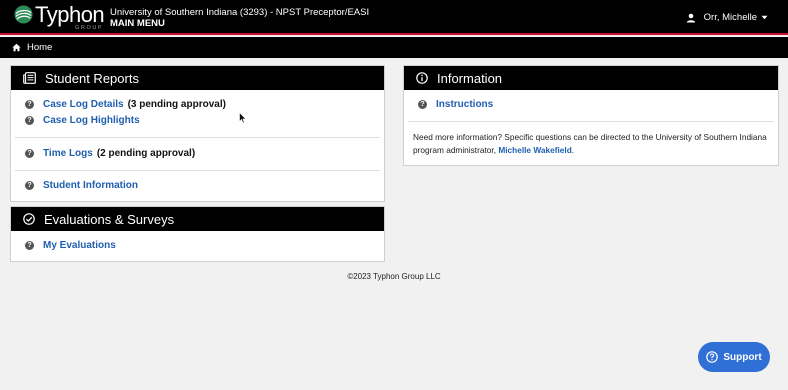  Describe the element at coordinates (79, 245) in the screenshot. I see `my-evaluations-link: My Evaluations` at that location.